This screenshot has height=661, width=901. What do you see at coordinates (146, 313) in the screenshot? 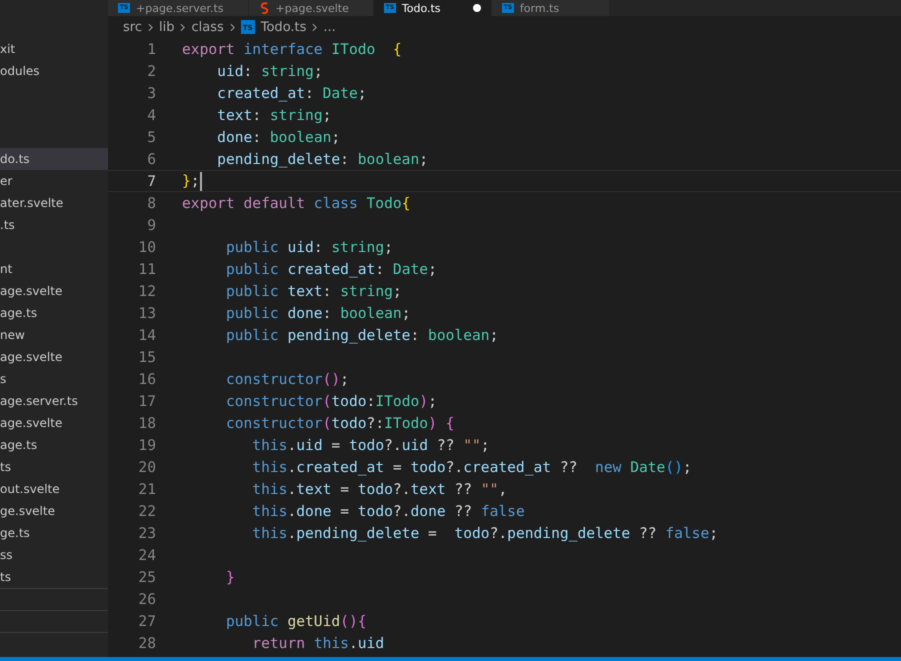
I see `line-number: 13` at bounding box center [146, 313].